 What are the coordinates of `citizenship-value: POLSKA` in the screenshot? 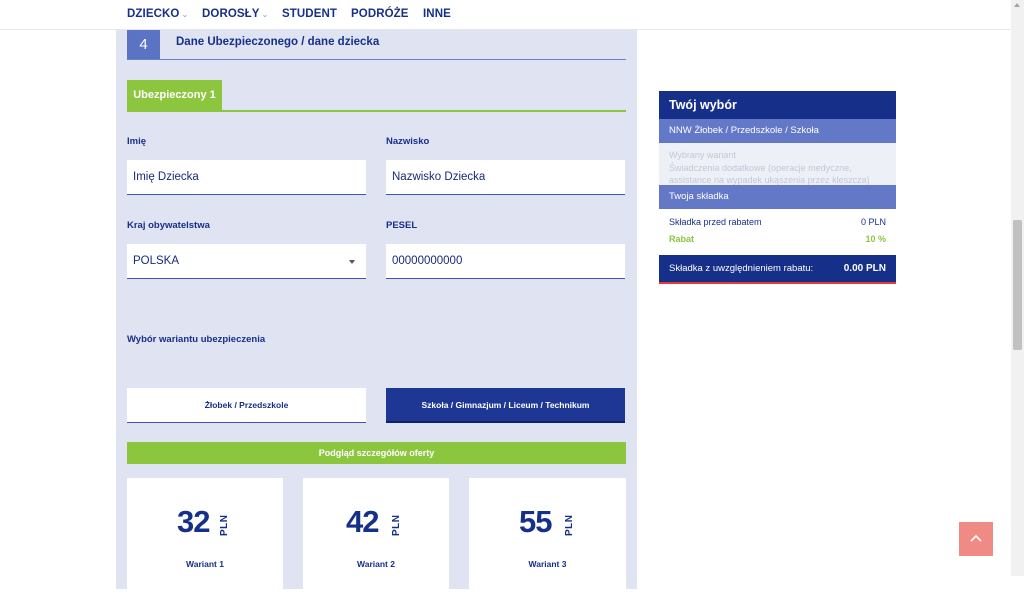 It's located at (156, 261).